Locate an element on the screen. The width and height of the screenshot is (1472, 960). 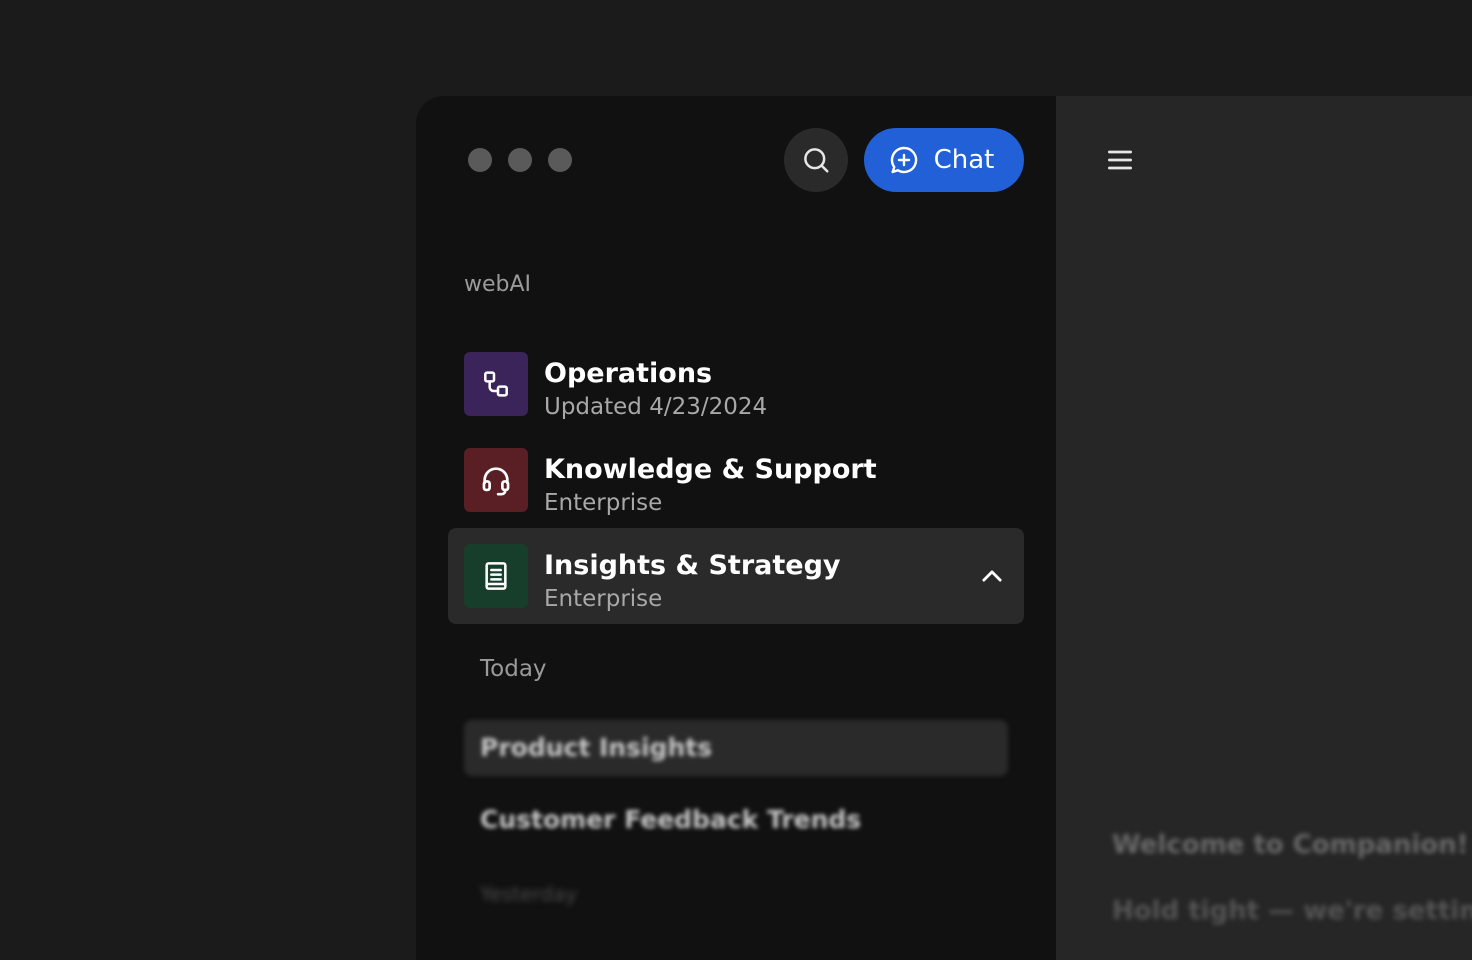
hamburger-menu-icon is located at coordinates (1120, 160).